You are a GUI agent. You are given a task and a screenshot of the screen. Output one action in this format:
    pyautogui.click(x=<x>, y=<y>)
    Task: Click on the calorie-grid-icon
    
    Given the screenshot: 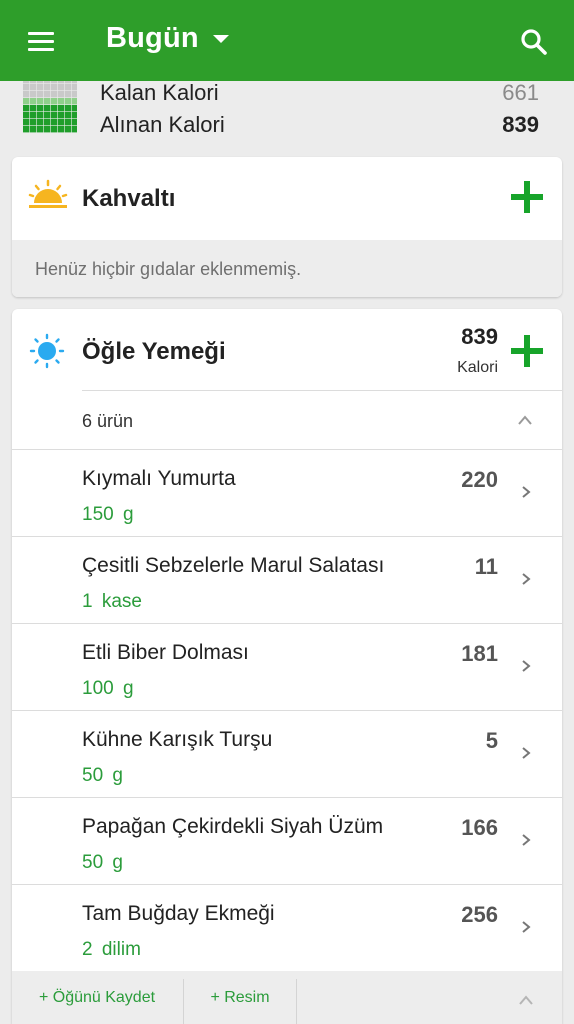 What is the action you would take?
    pyautogui.click(x=51, y=105)
    